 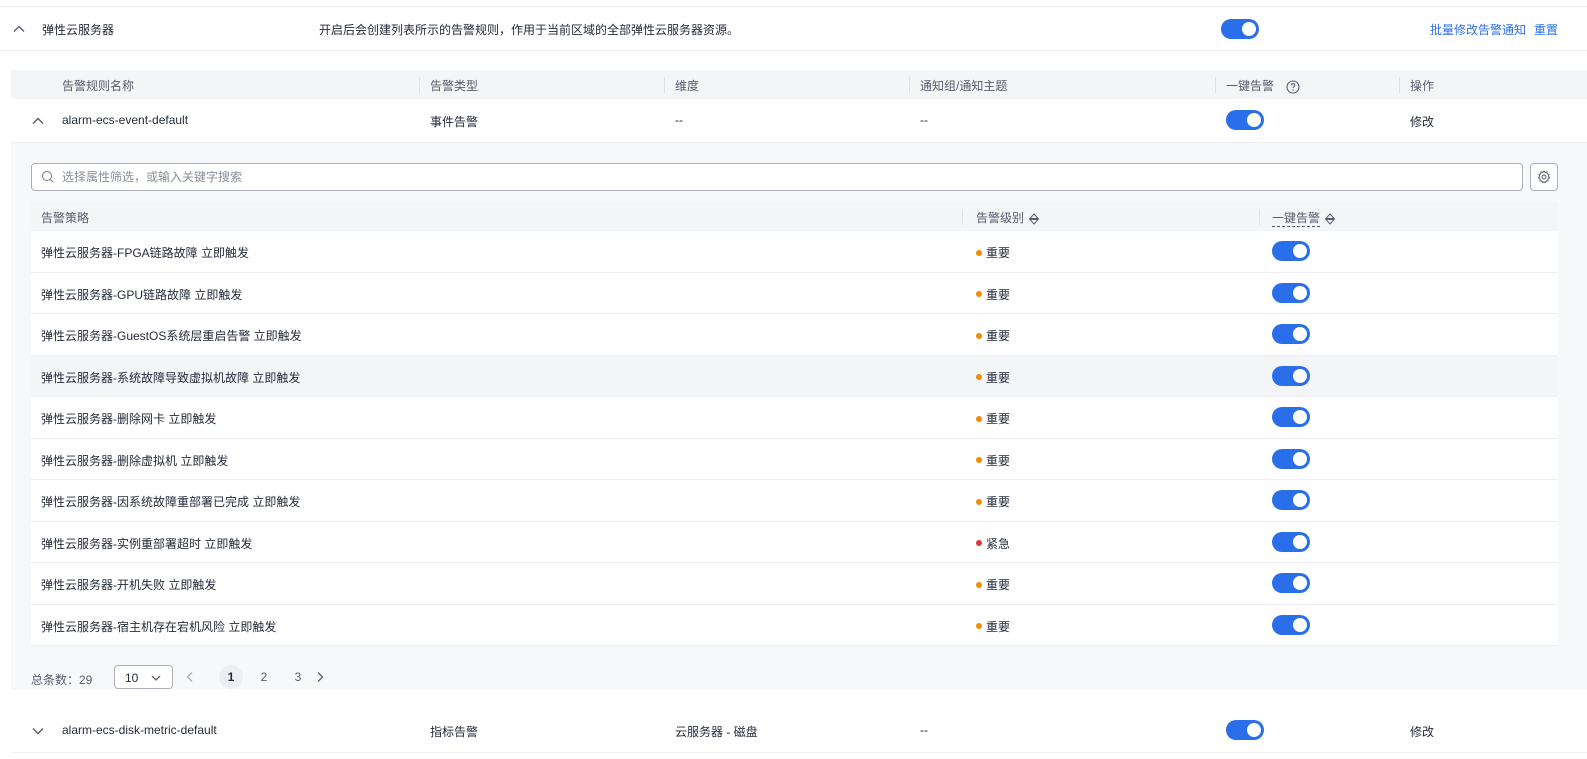 What do you see at coordinates (993, 543) in the screenshot?
I see `alarm-level: 紧急` at bounding box center [993, 543].